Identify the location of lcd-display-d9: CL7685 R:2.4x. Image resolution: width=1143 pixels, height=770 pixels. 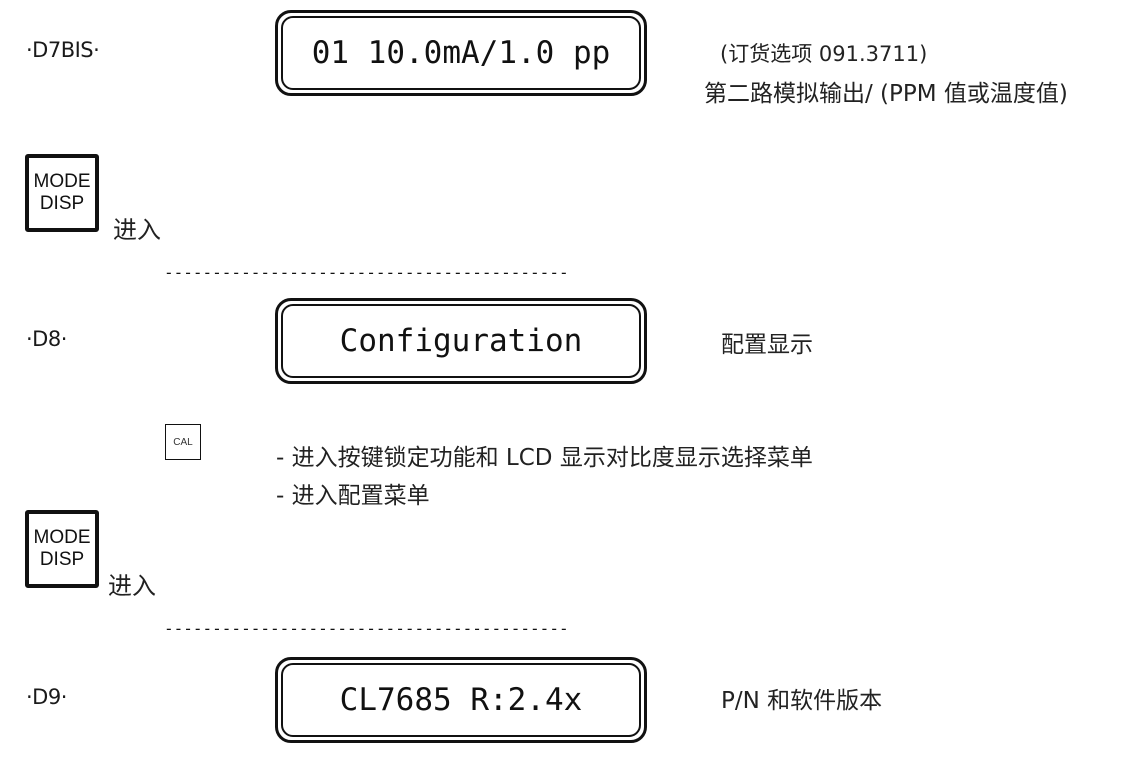
(461, 700).